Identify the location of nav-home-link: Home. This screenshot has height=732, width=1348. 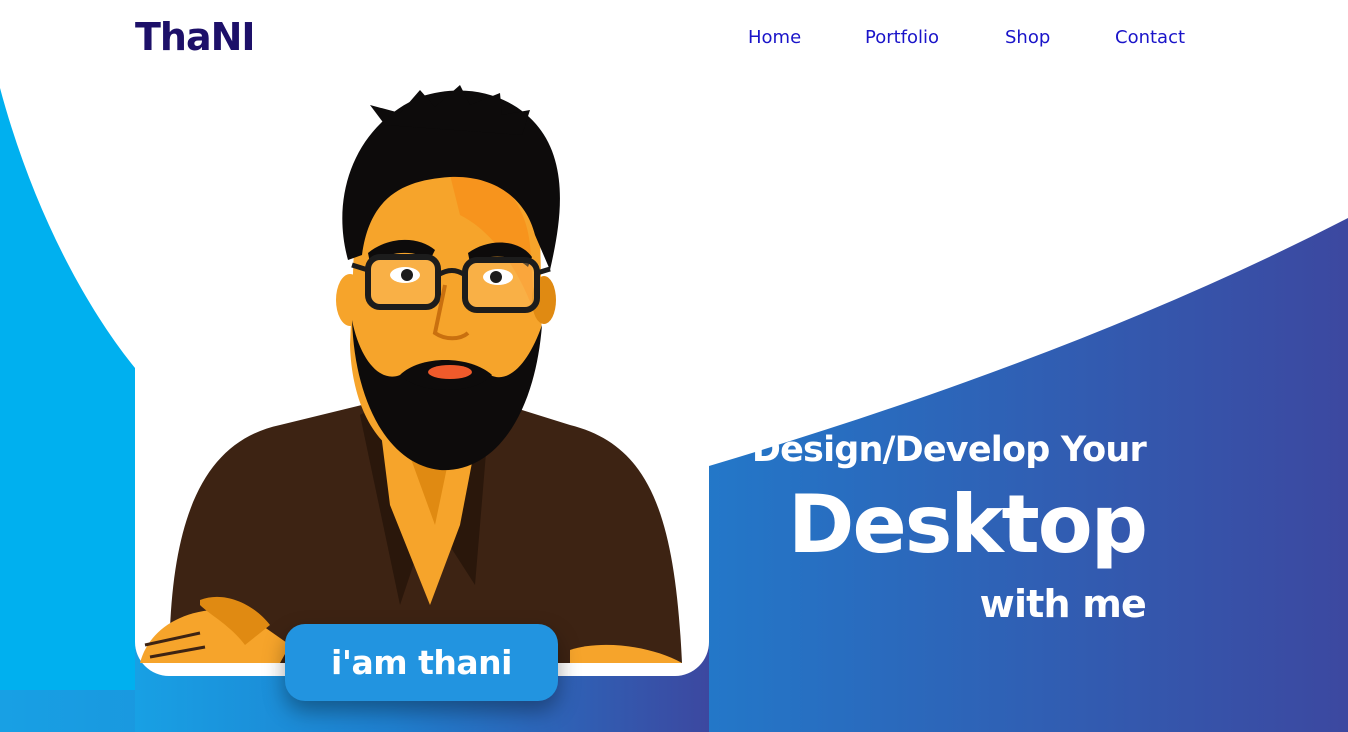
(774, 37).